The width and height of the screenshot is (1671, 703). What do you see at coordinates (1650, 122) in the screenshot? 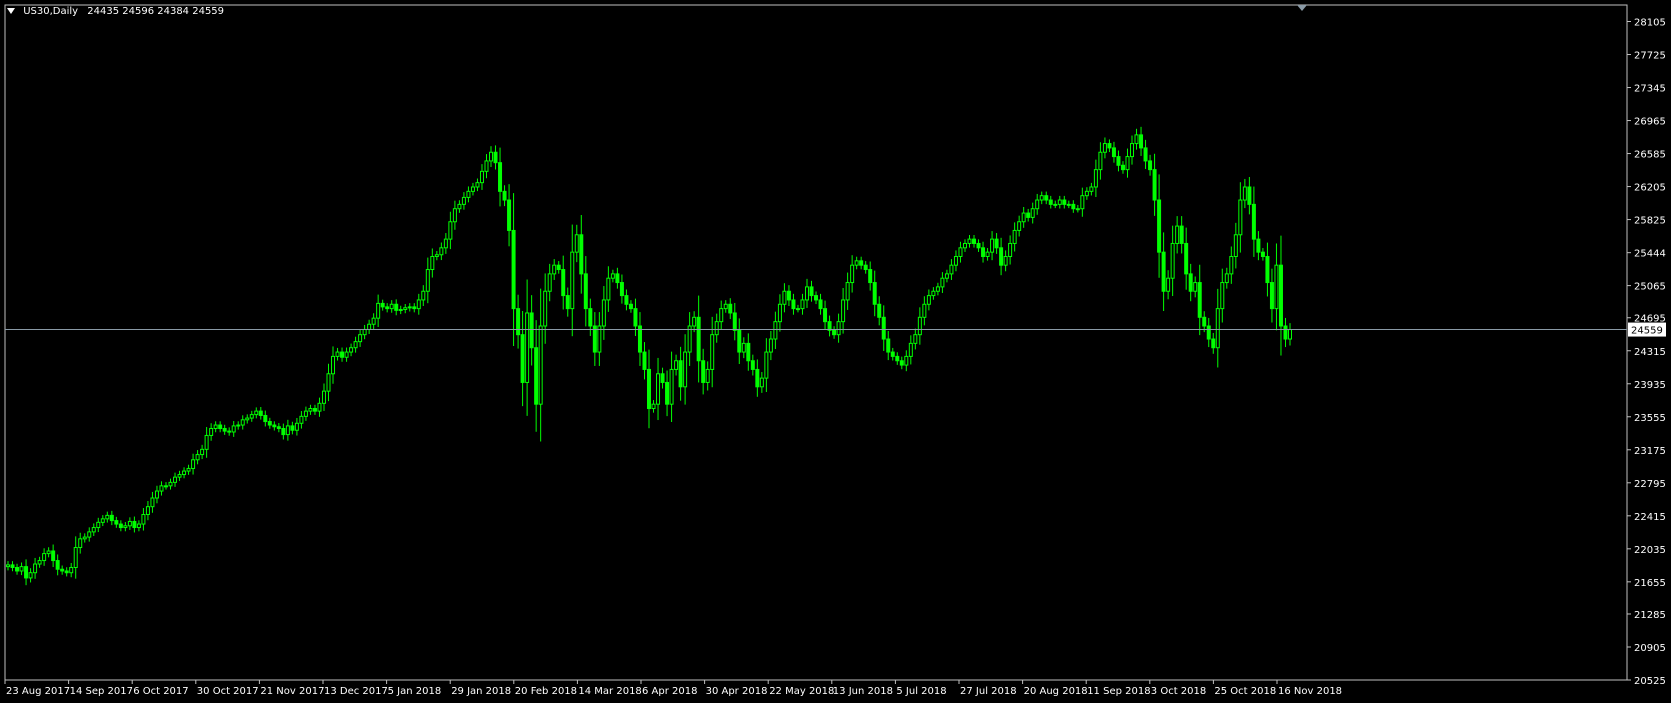
I see `y-tick-label: 26965` at bounding box center [1650, 122].